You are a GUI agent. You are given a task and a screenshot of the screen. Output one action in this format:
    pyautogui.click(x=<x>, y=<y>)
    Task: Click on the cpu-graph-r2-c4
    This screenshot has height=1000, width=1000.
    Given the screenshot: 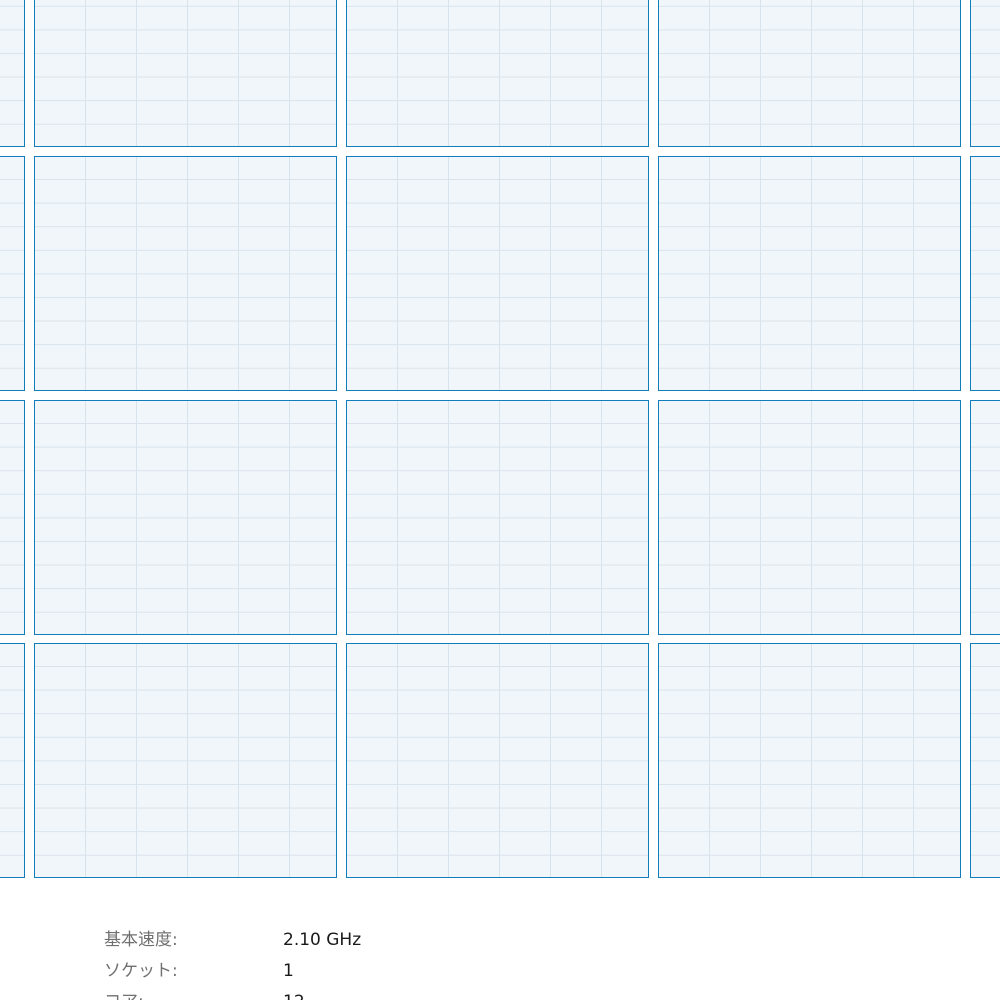 What is the action you would take?
    pyautogui.click(x=809, y=273)
    